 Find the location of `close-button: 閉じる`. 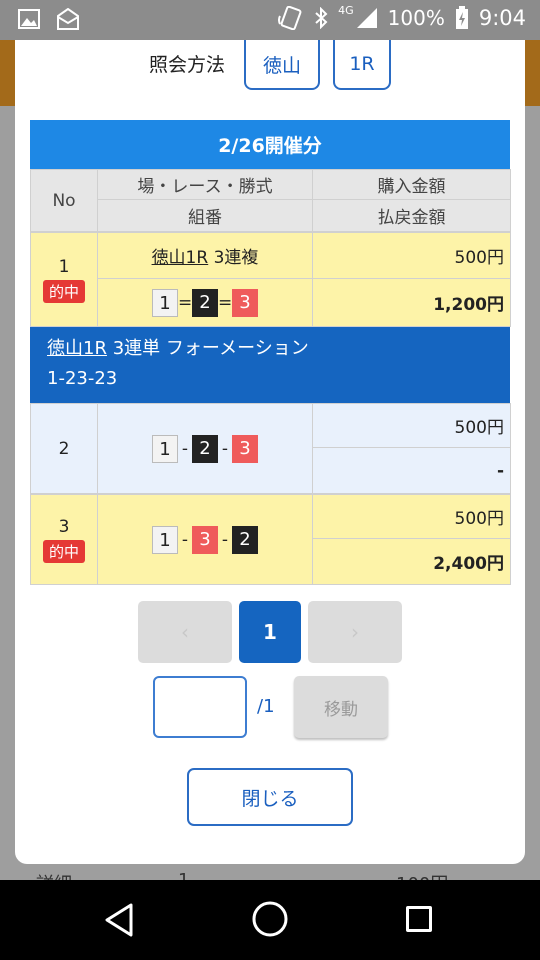

close-button: 閉じる is located at coordinates (270, 797).